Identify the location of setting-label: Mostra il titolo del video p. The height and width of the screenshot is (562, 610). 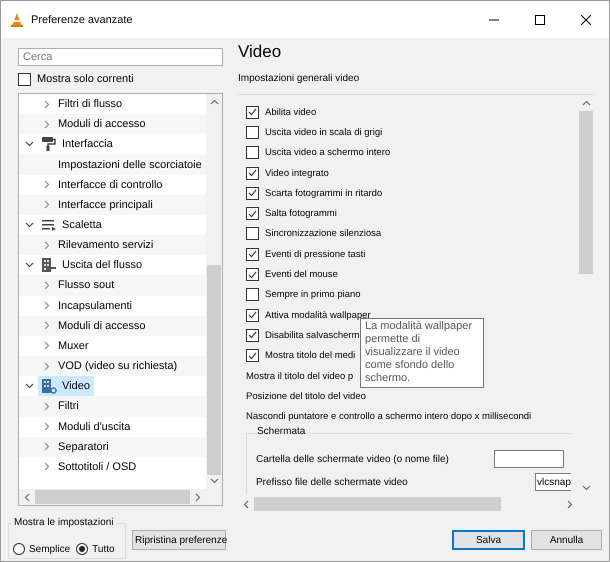
(300, 376).